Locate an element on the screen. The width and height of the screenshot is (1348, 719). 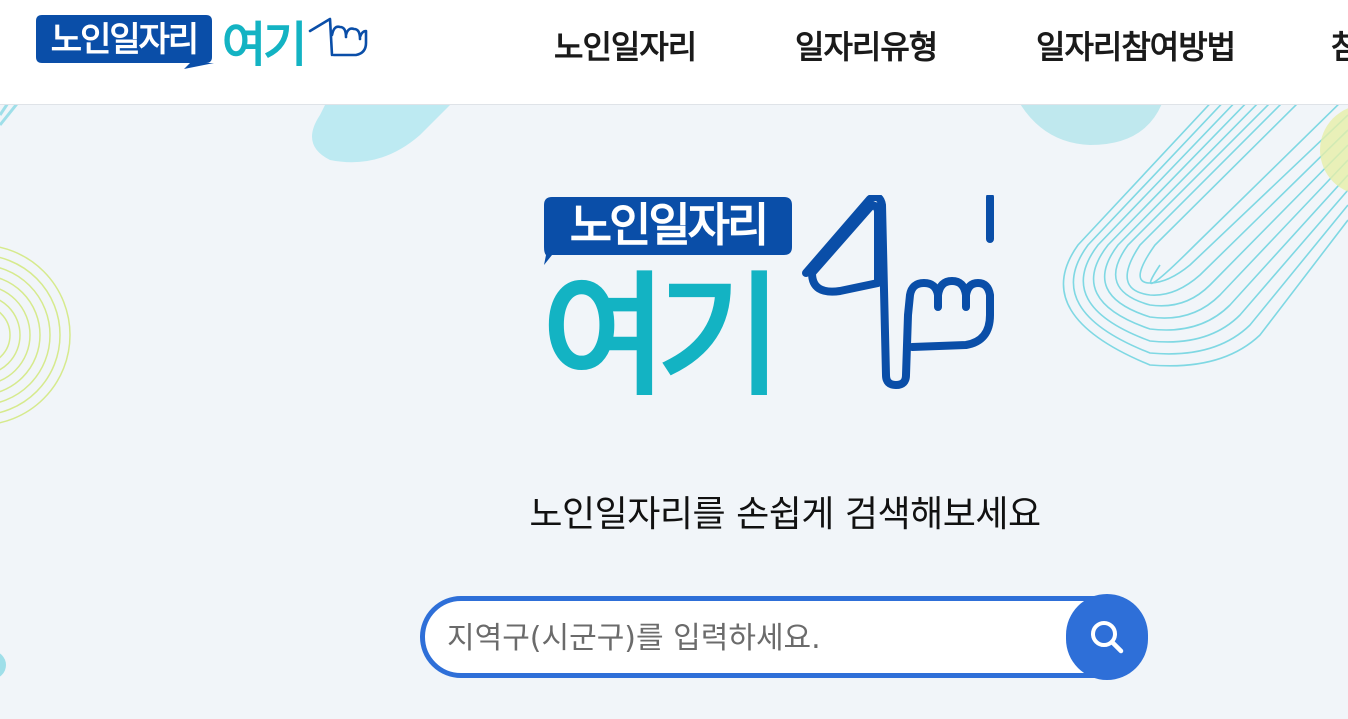
hero-logo: 노인일자리 여기 is located at coordinates (768, 295).